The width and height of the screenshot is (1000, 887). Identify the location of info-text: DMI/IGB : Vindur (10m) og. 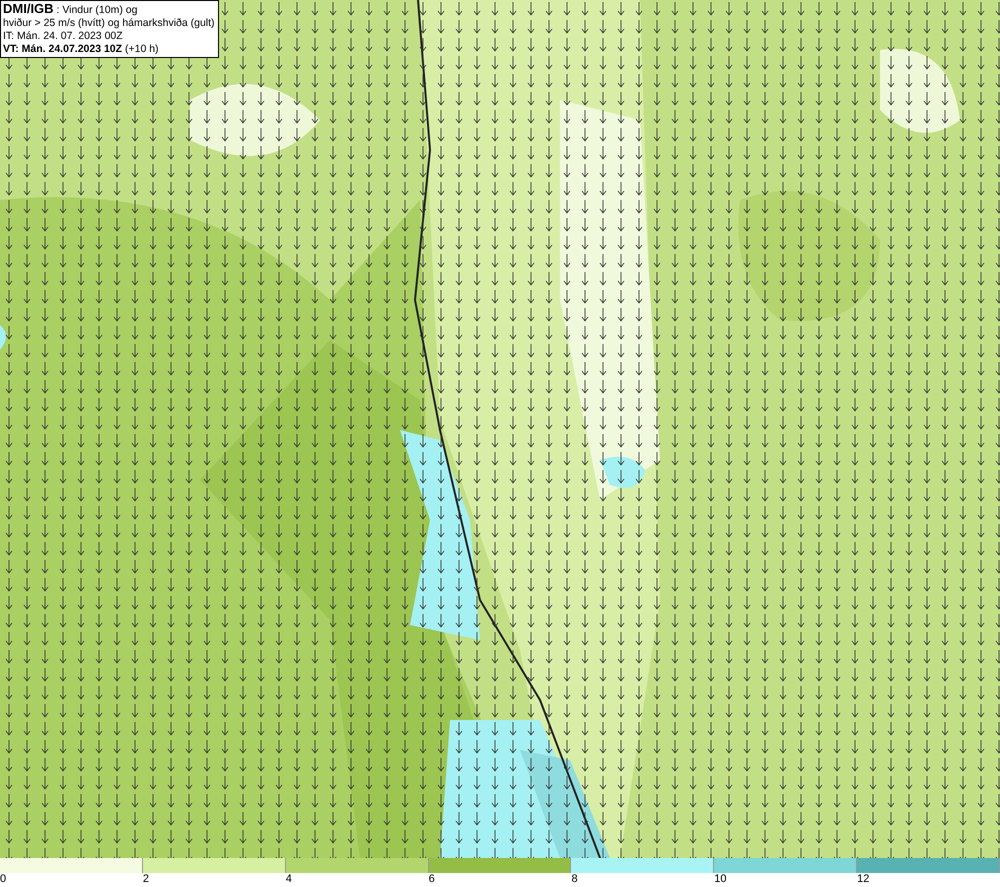
(70, 9).